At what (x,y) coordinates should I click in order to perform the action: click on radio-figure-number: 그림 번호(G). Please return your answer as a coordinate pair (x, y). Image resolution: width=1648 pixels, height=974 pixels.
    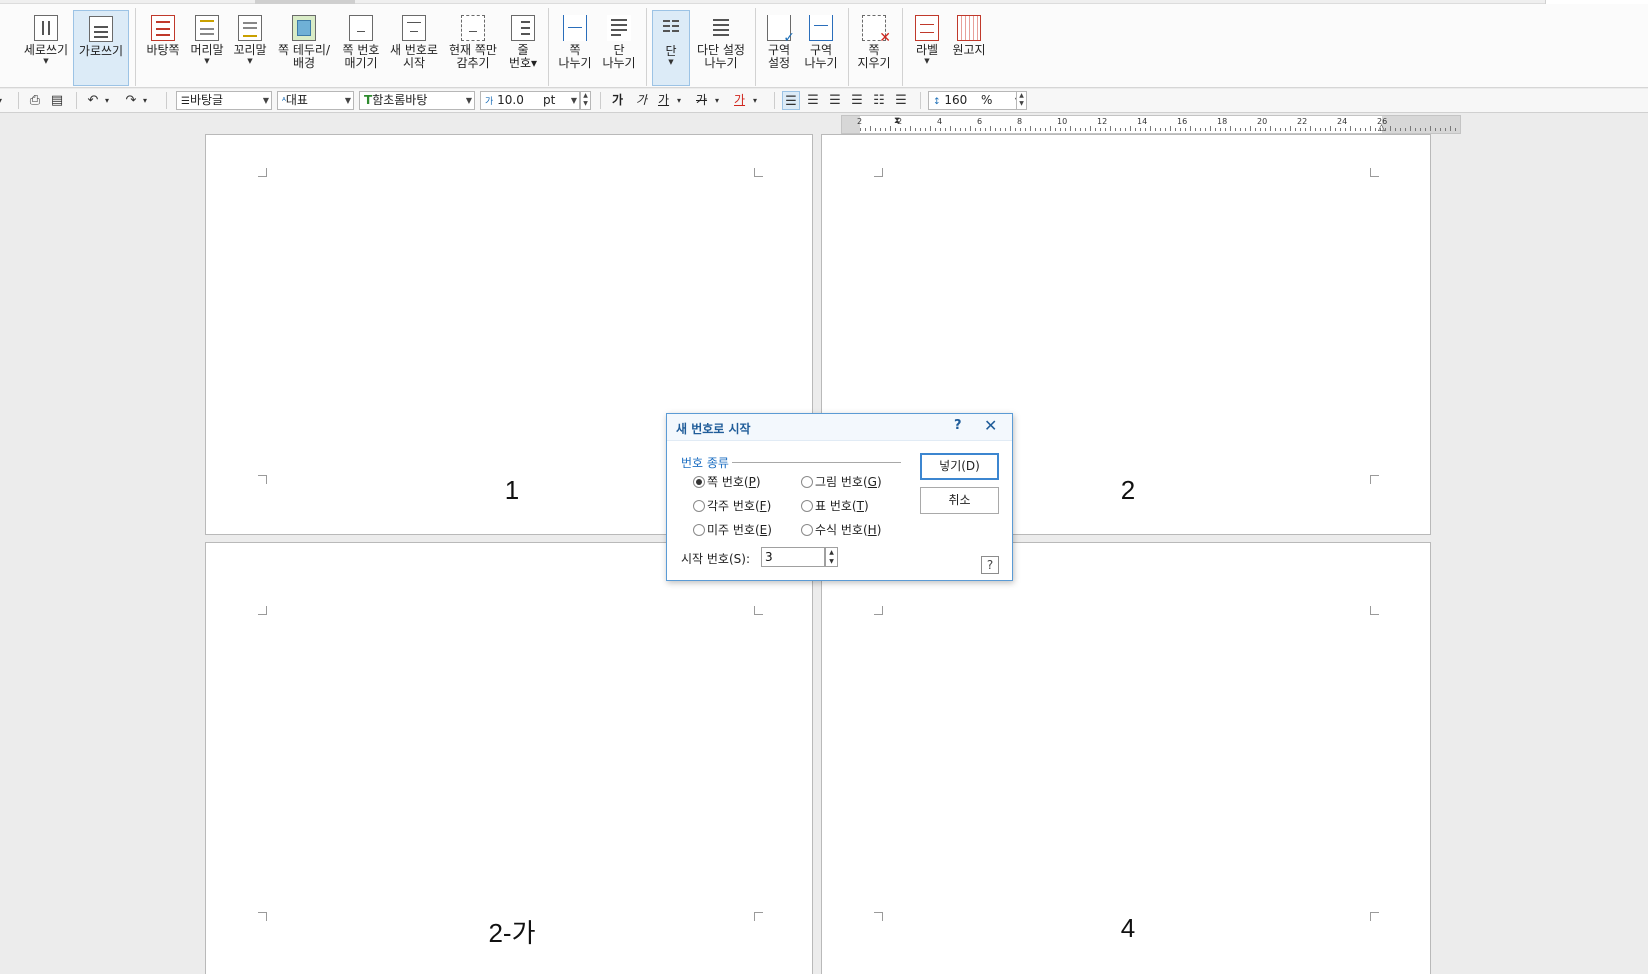
    Looking at the image, I should click on (841, 481).